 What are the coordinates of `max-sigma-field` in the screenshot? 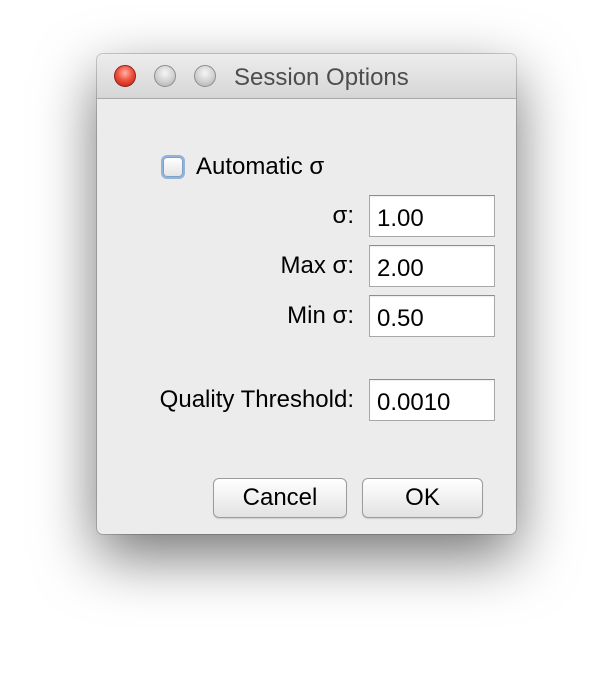 It's located at (432, 266).